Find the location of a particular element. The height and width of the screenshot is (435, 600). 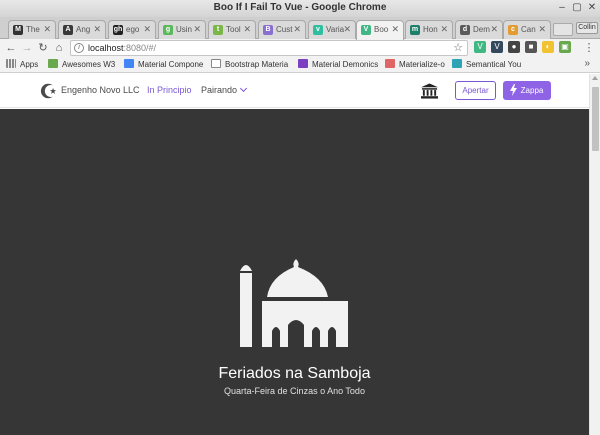

tab-label: Can is located at coordinates (528, 29).